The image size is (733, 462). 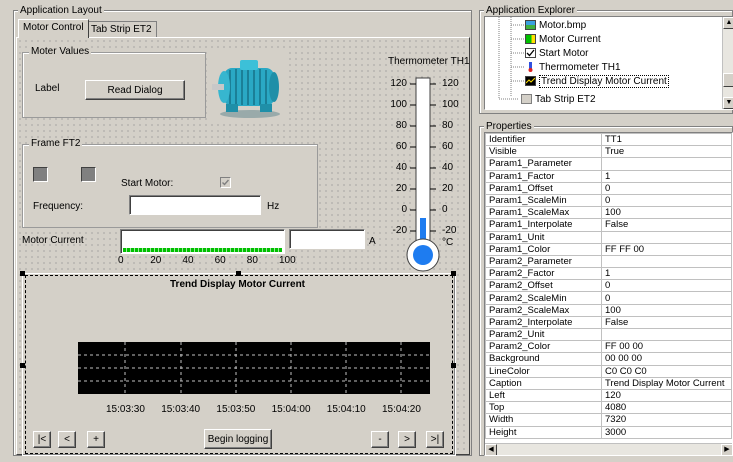 I want to click on trend-first-button: |<, so click(x=42, y=439).